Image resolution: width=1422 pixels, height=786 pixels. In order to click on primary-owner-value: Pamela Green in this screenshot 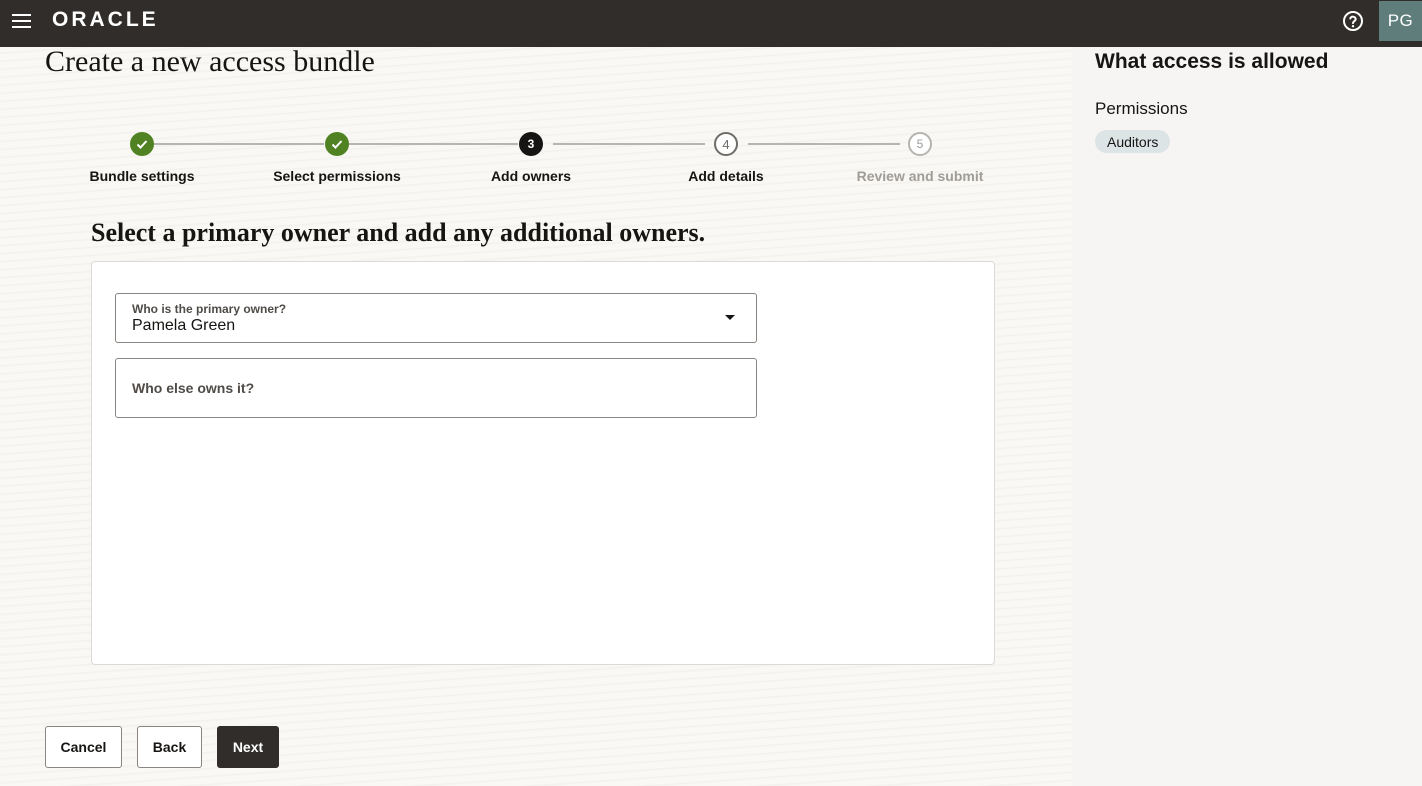, I will do `click(184, 325)`.